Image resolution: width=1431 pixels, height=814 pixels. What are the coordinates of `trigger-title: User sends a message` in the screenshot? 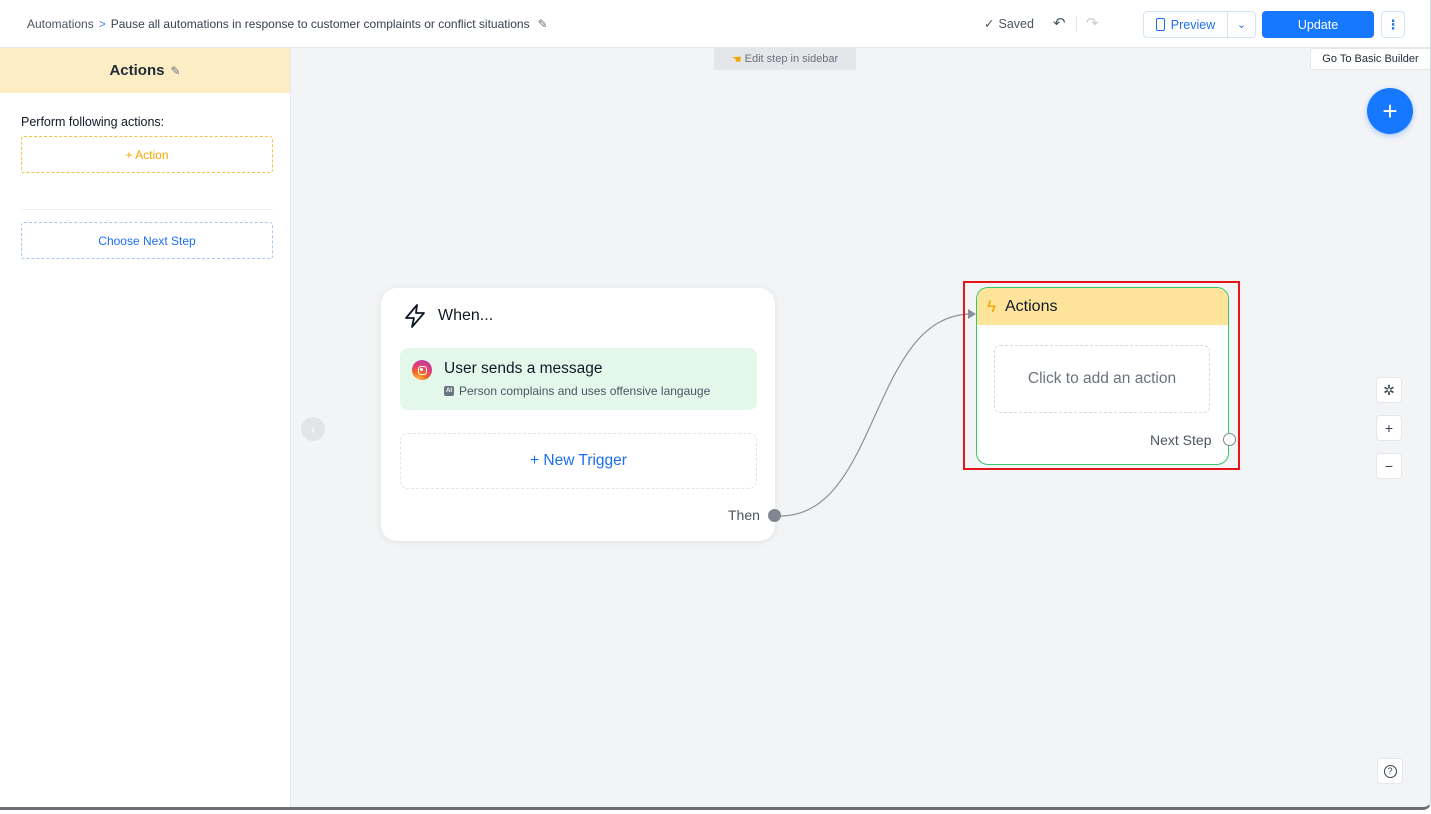 It's located at (523, 368).